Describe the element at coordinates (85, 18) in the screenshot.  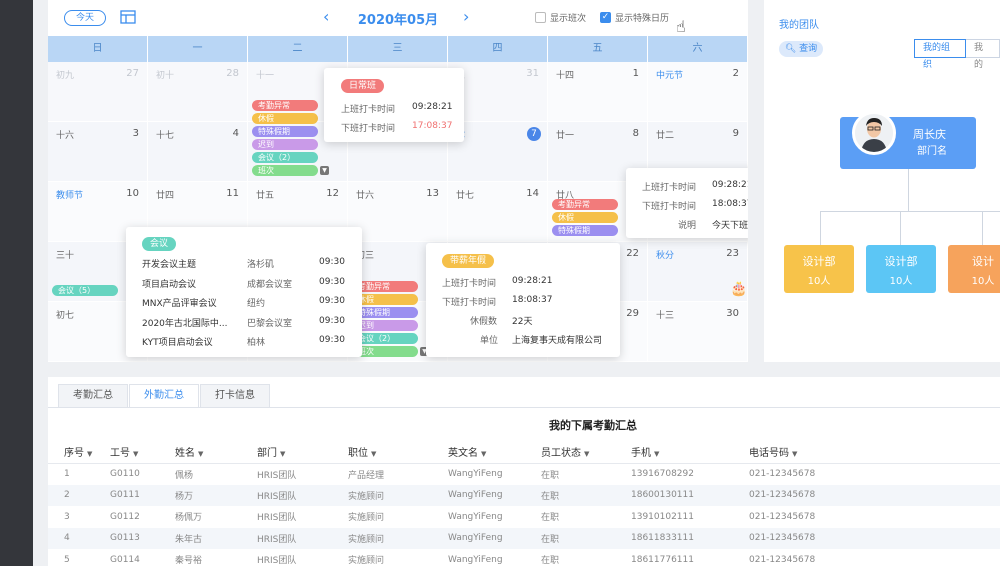
I see `today-button: 今天` at that location.